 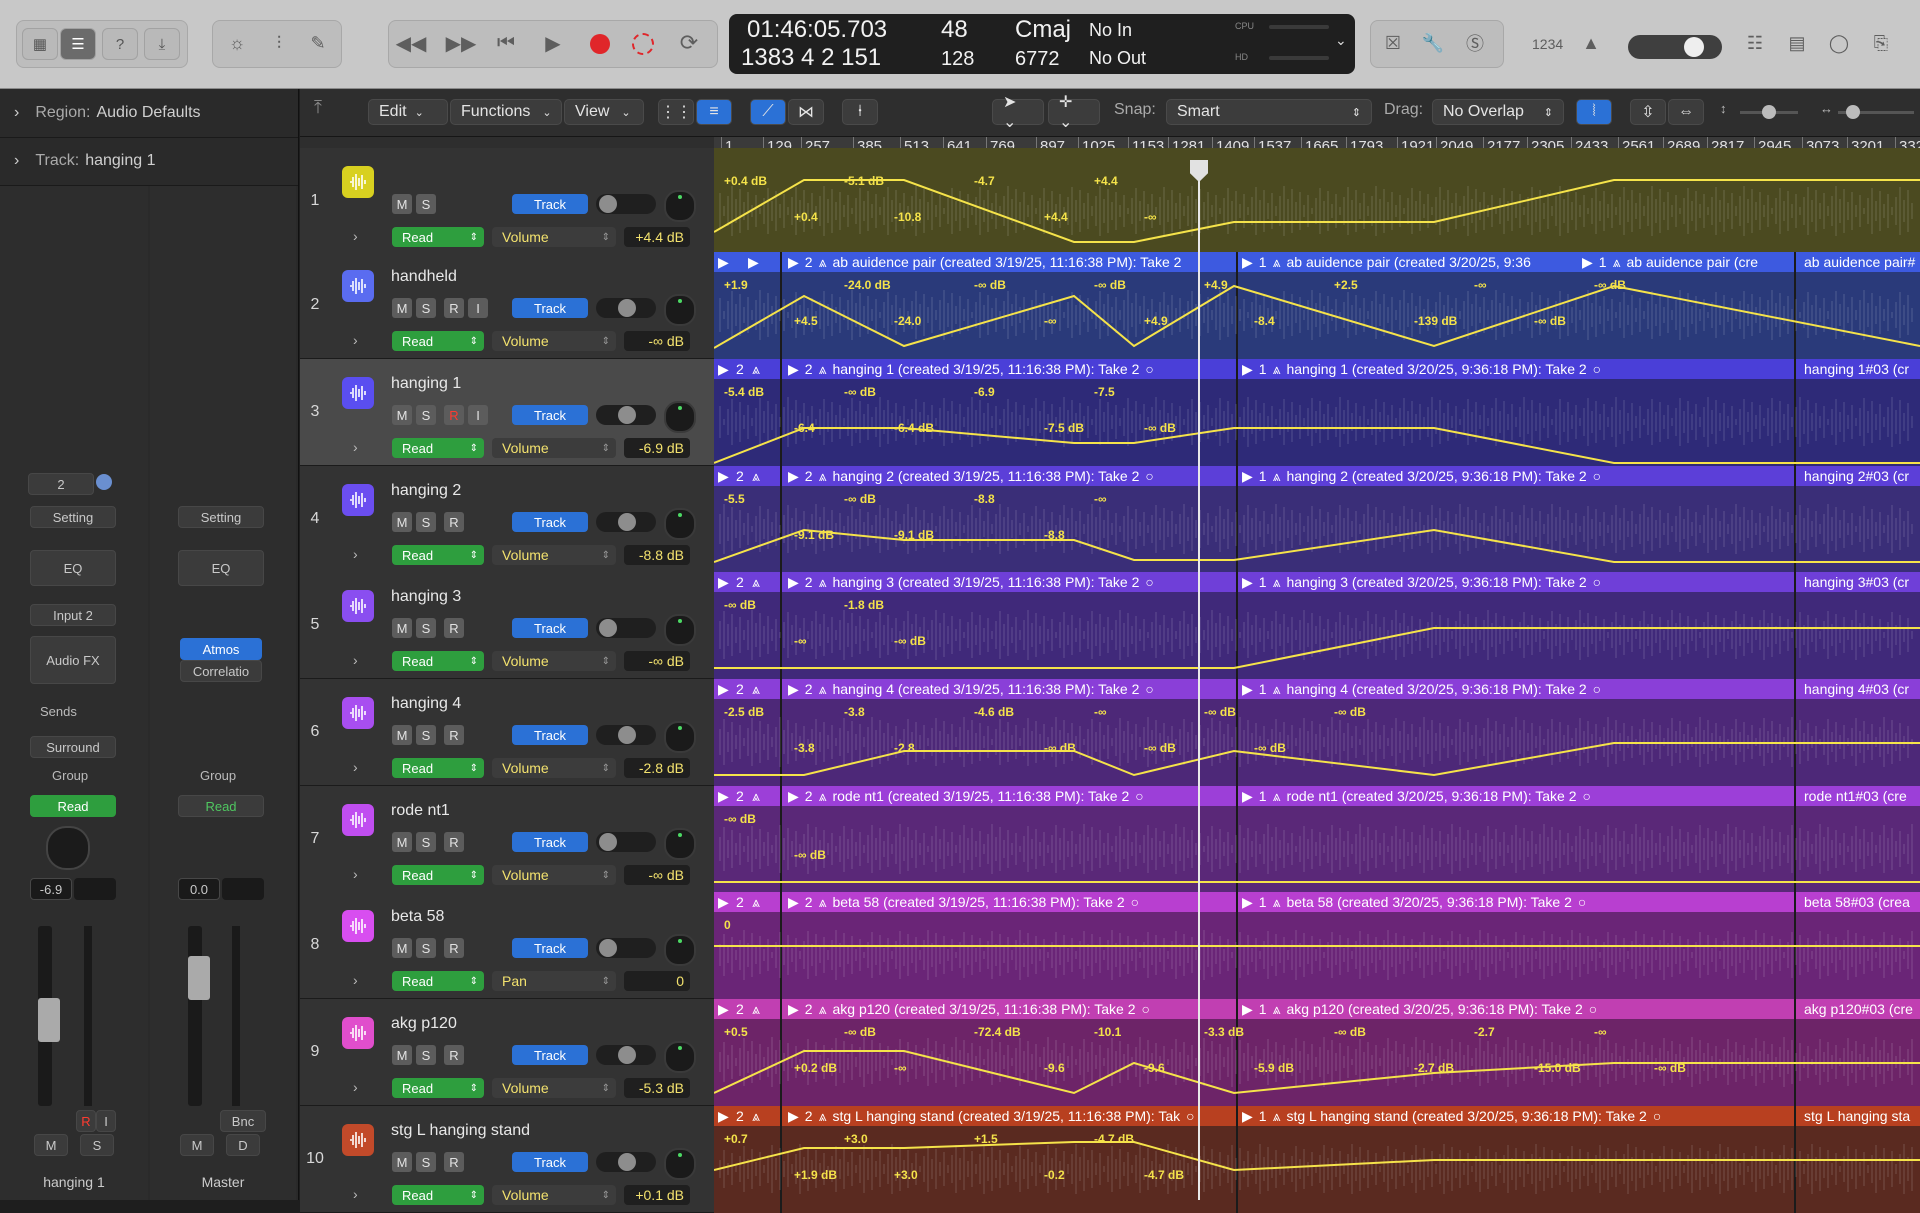 I want to click on automation-value: +4.4 dB, so click(x=657, y=237).